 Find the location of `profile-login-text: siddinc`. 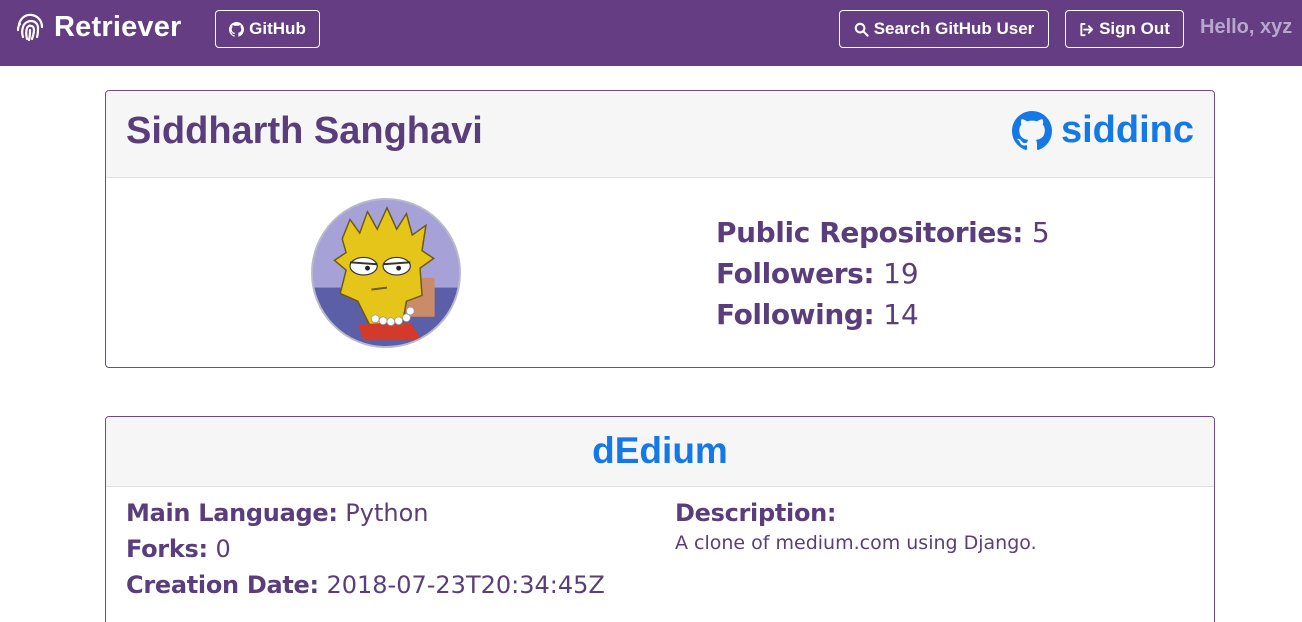

profile-login-text: siddinc is located at coordinates (1127, 130).